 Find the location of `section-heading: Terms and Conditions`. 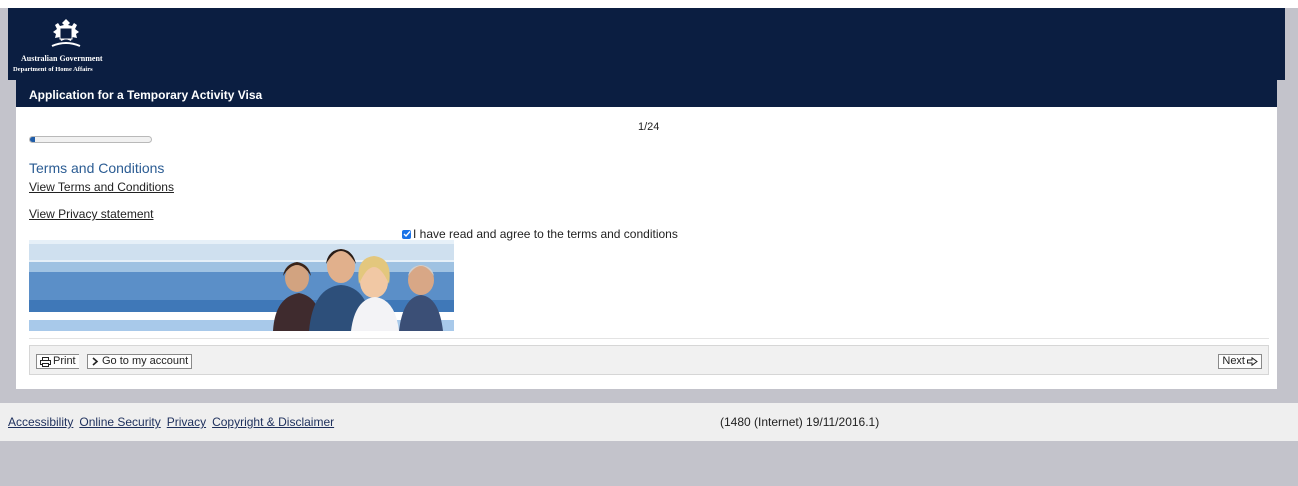

section-heading: Terms and Conditions is located at coordinates (97, 168).